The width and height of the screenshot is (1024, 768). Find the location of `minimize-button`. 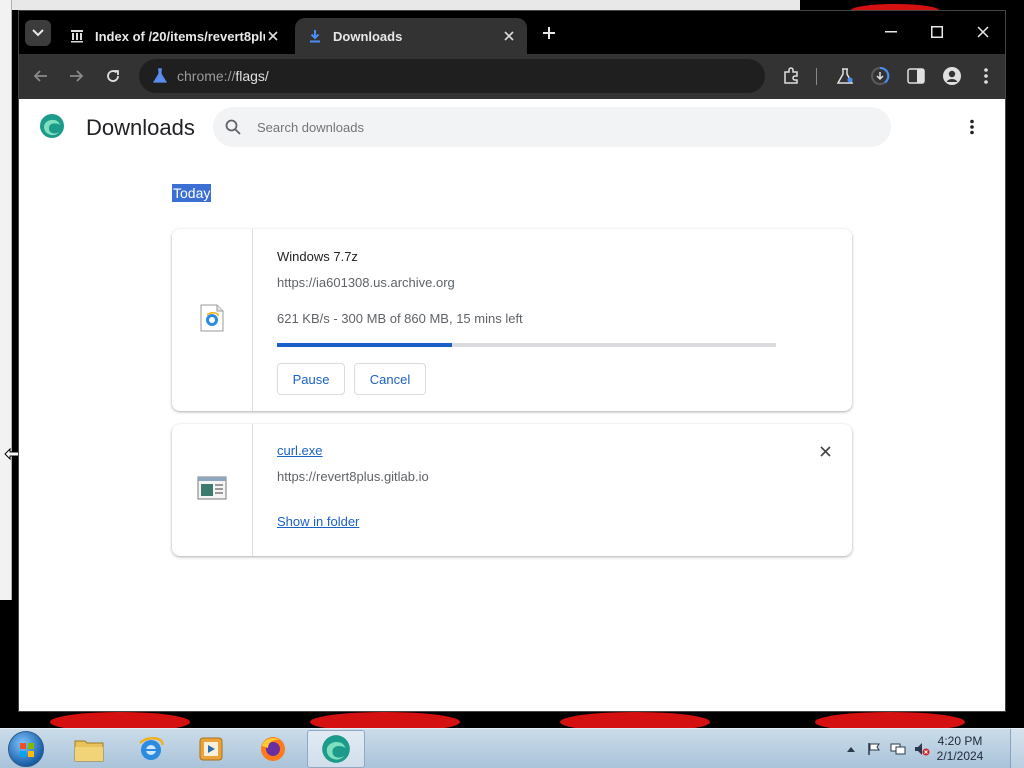

minimize-button is located at coordinates (891, 32).